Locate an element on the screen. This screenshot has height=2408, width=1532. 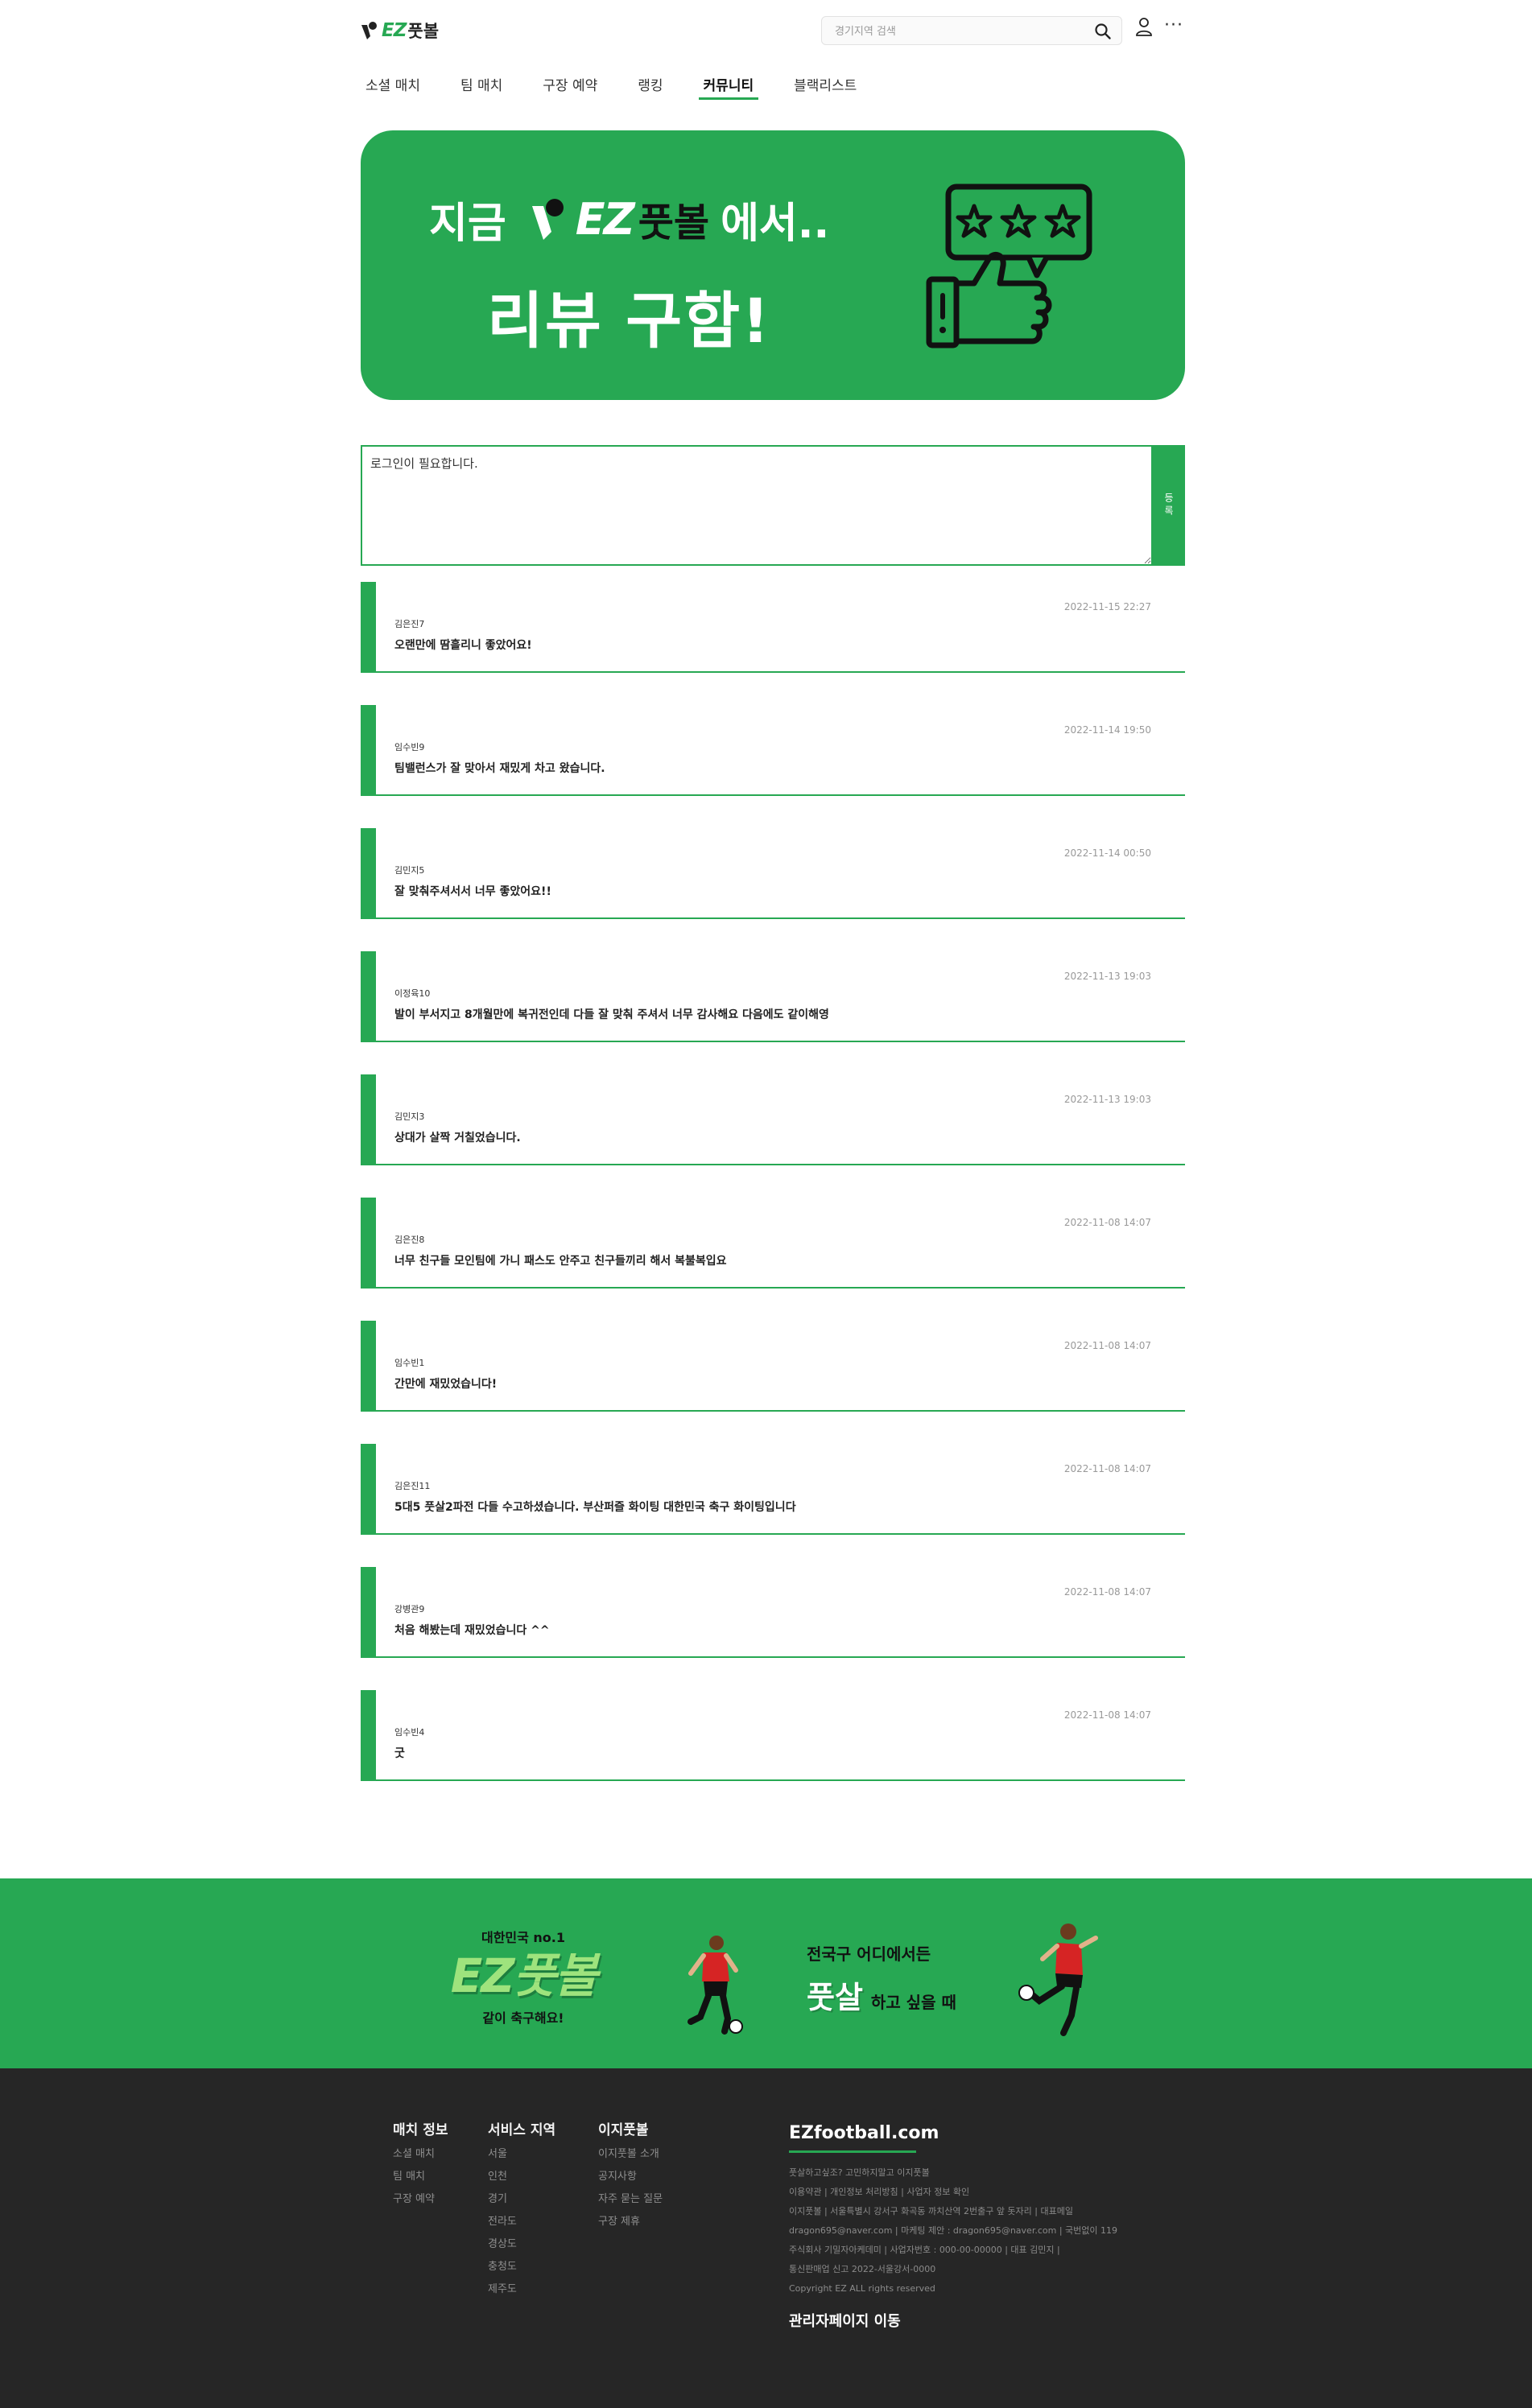
thumbs-up-stars-icon is located at coordinates (1013, 267).